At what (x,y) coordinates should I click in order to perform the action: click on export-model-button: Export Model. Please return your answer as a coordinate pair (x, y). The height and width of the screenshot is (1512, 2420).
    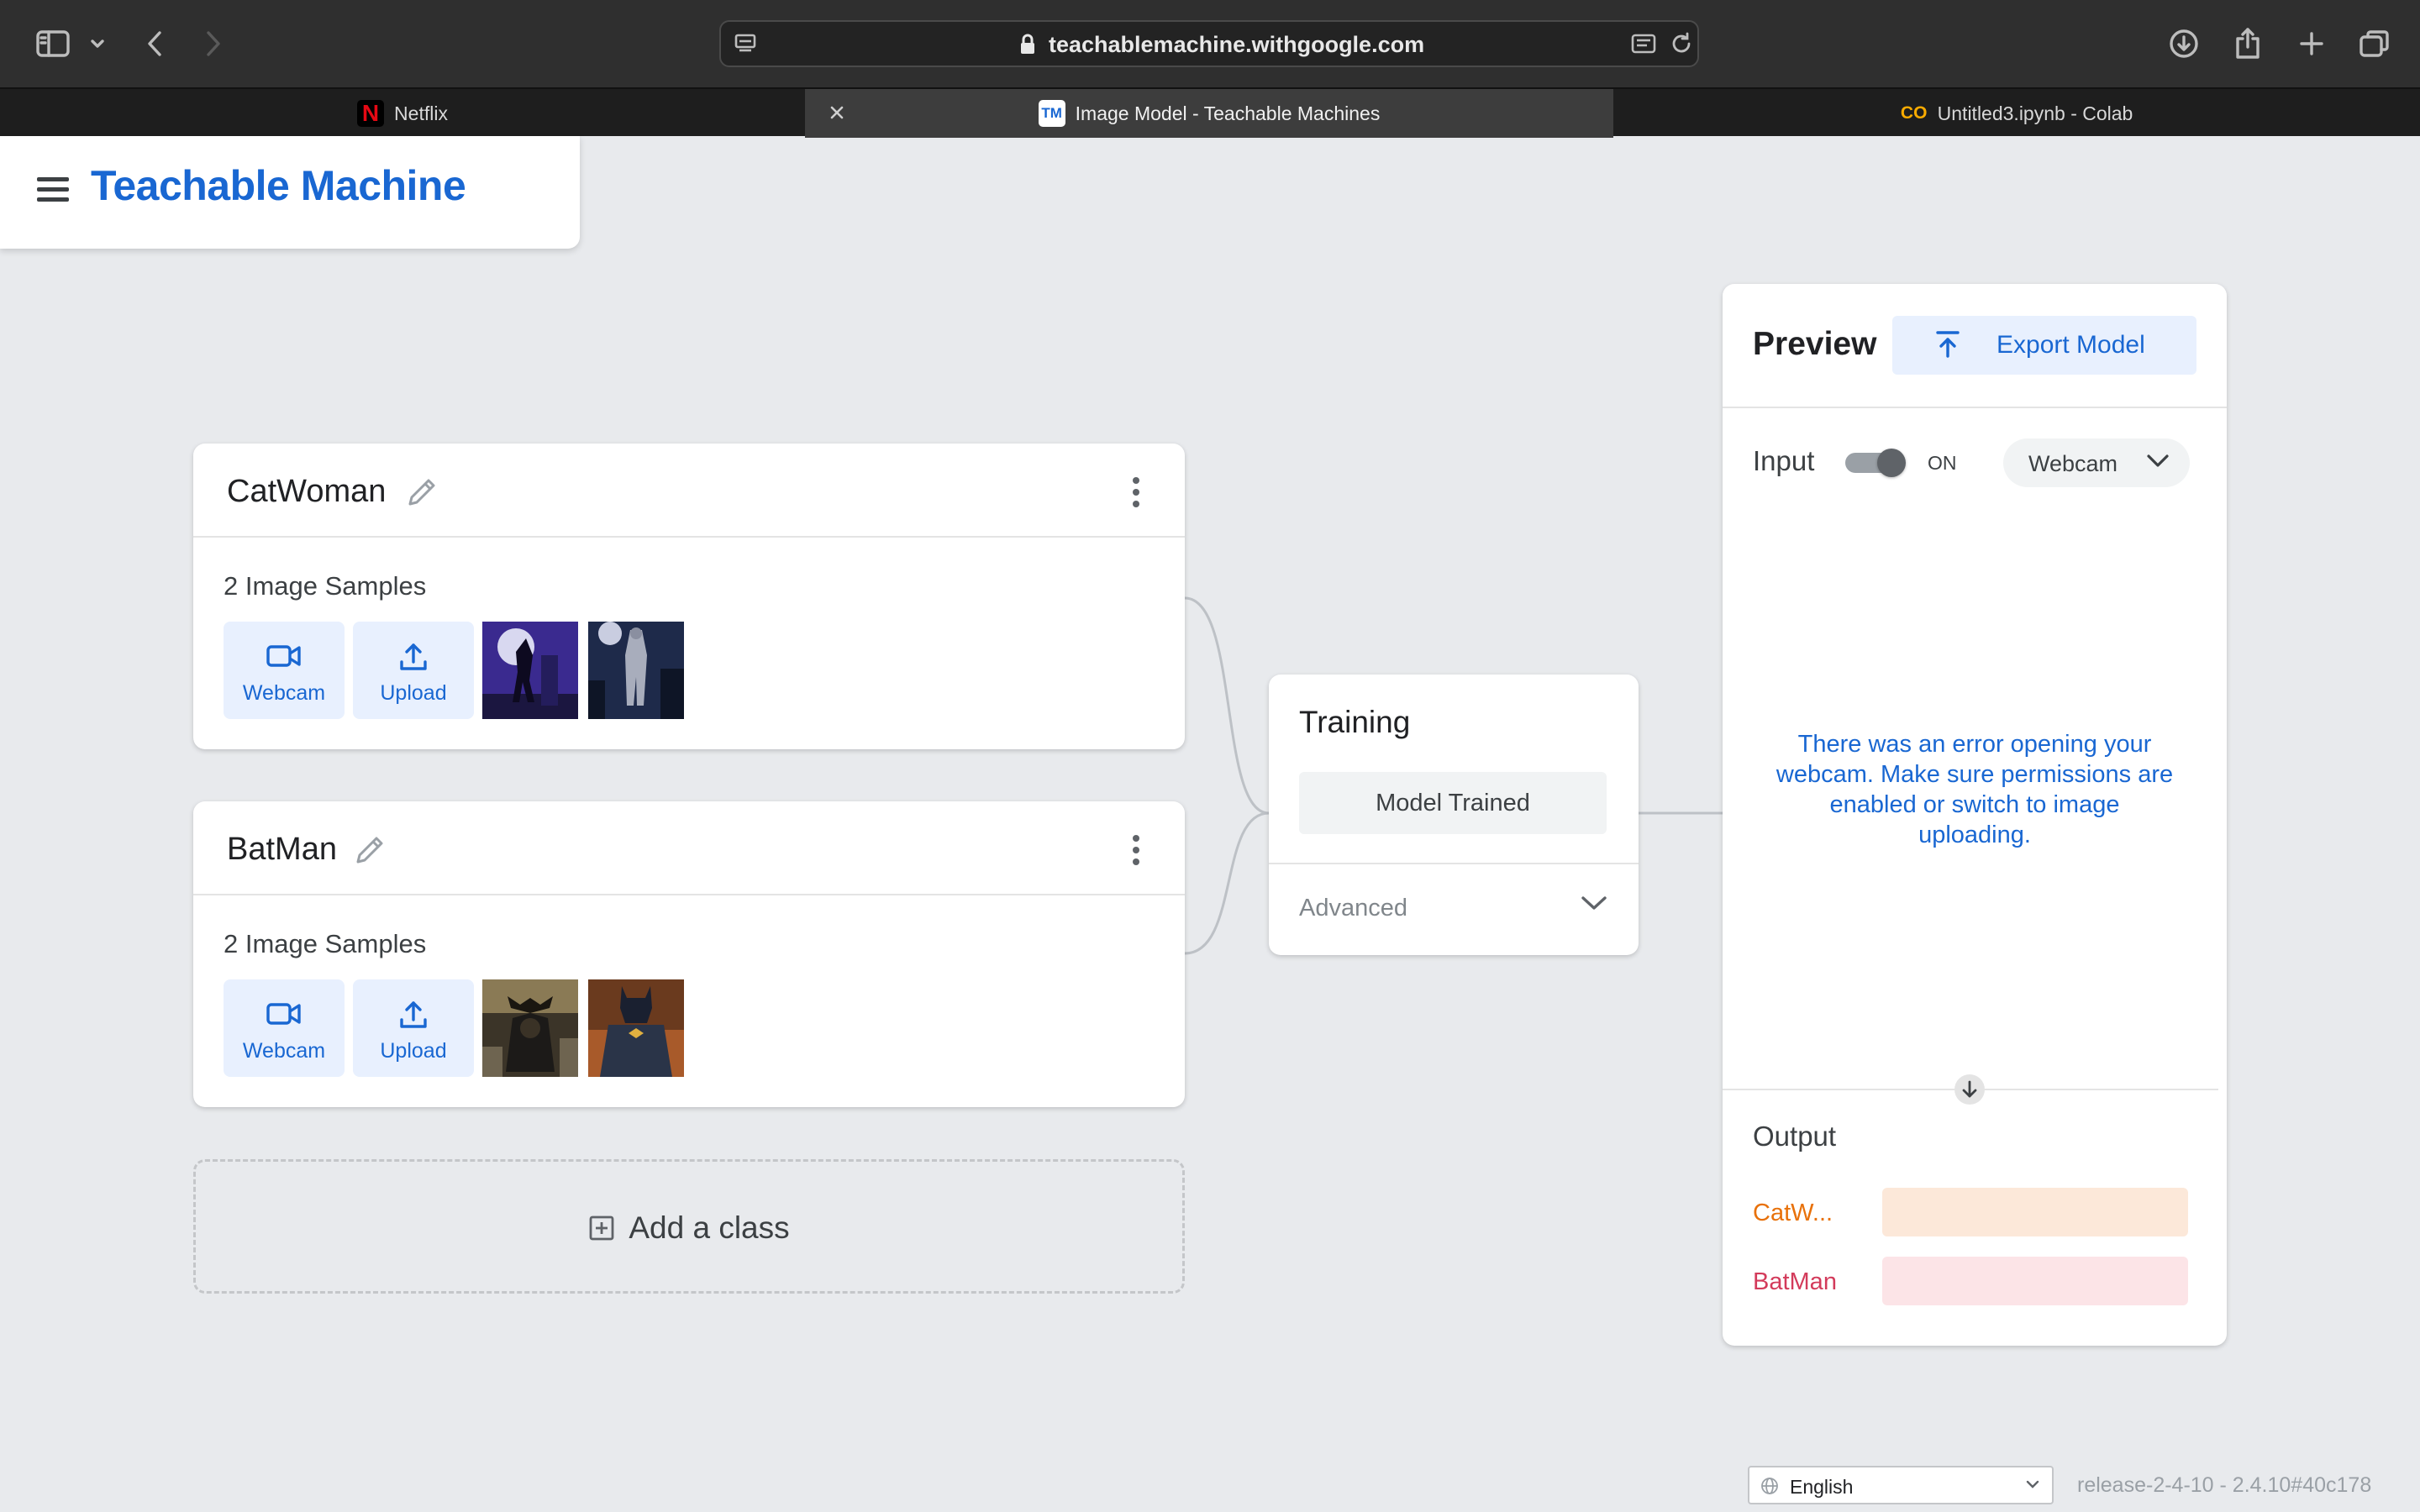
    Looking at the image, I should click on (2044, 345).